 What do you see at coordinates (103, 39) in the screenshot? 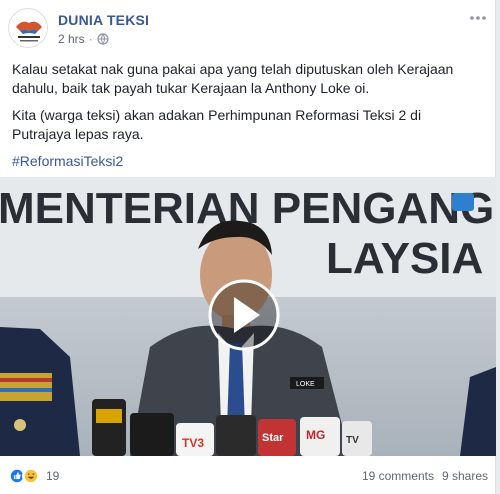
I see `globe-icon` at bounding box center [103, 39].